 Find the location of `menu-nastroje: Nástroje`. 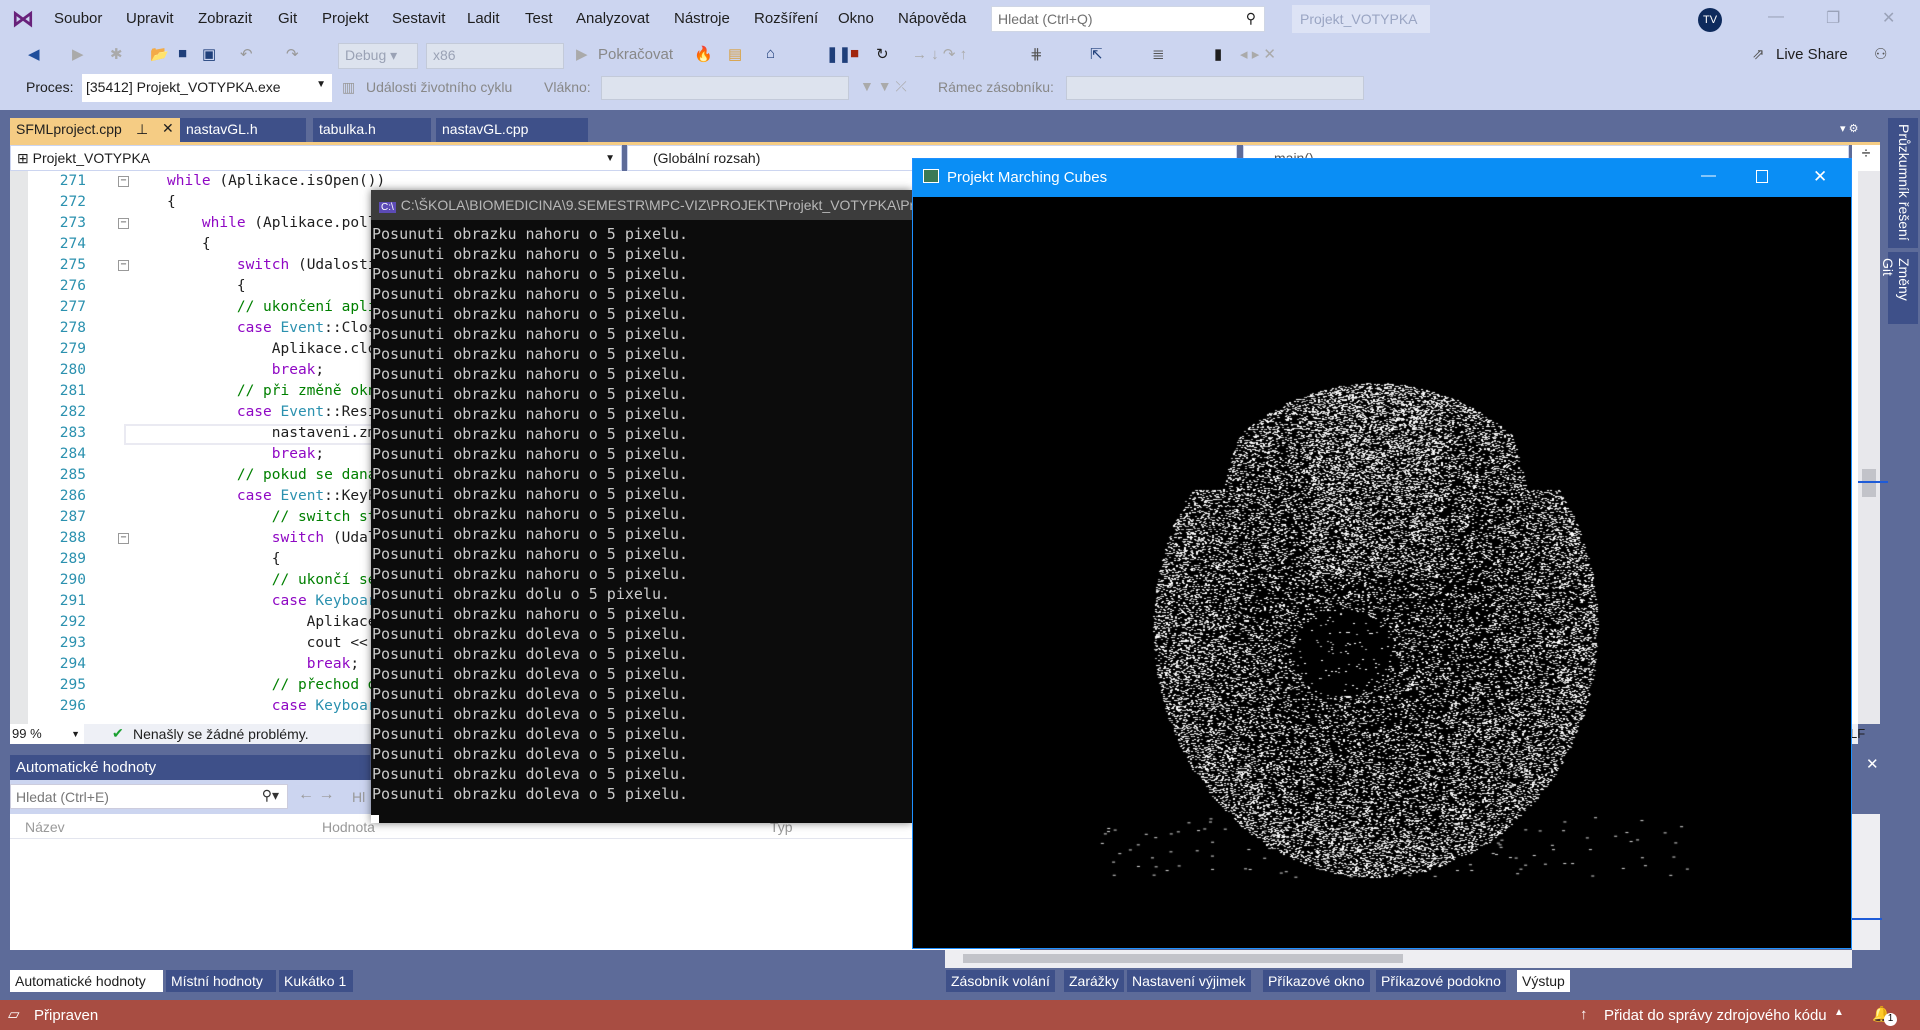

menu-nastroje: Nástroje is located at coordinates (702, 18).